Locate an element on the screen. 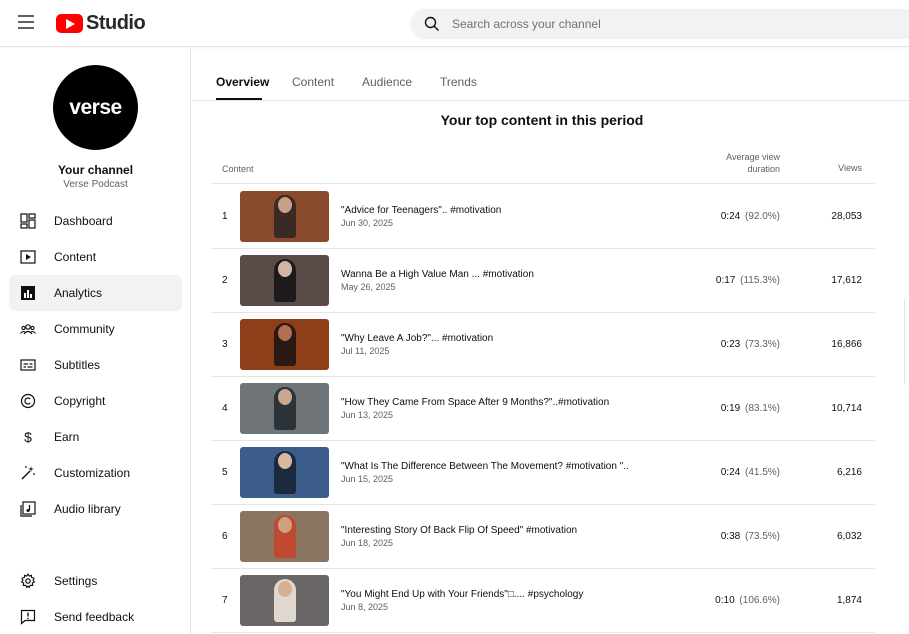 The height and width of the screenshot is (634, 909). sidebar-item-send-feedback: Send feedback is located at coordinates (95, 616).